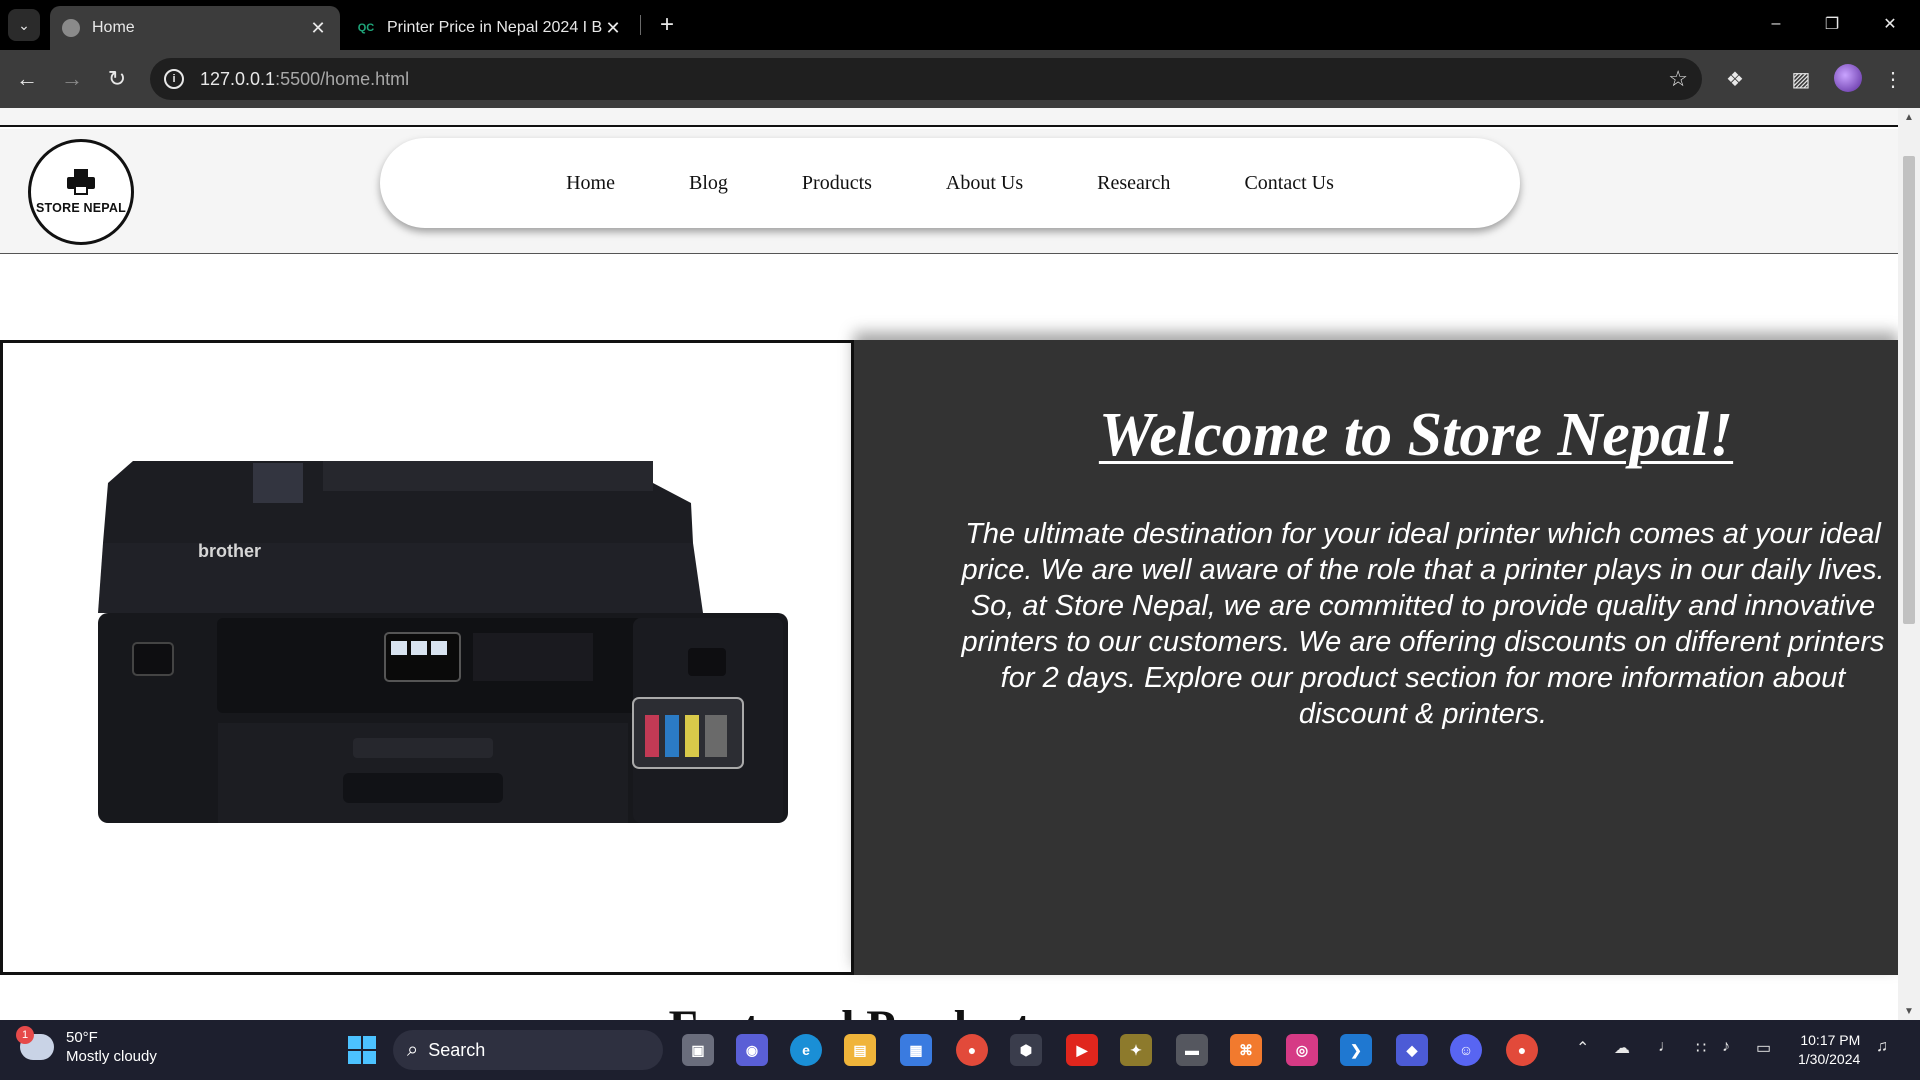 The image size is (1920, 1080). What do you see at coordinates (1726, 1047) in the screenshot?
I see `volume-icon: ♪` at bounding box center [1726, 1047].